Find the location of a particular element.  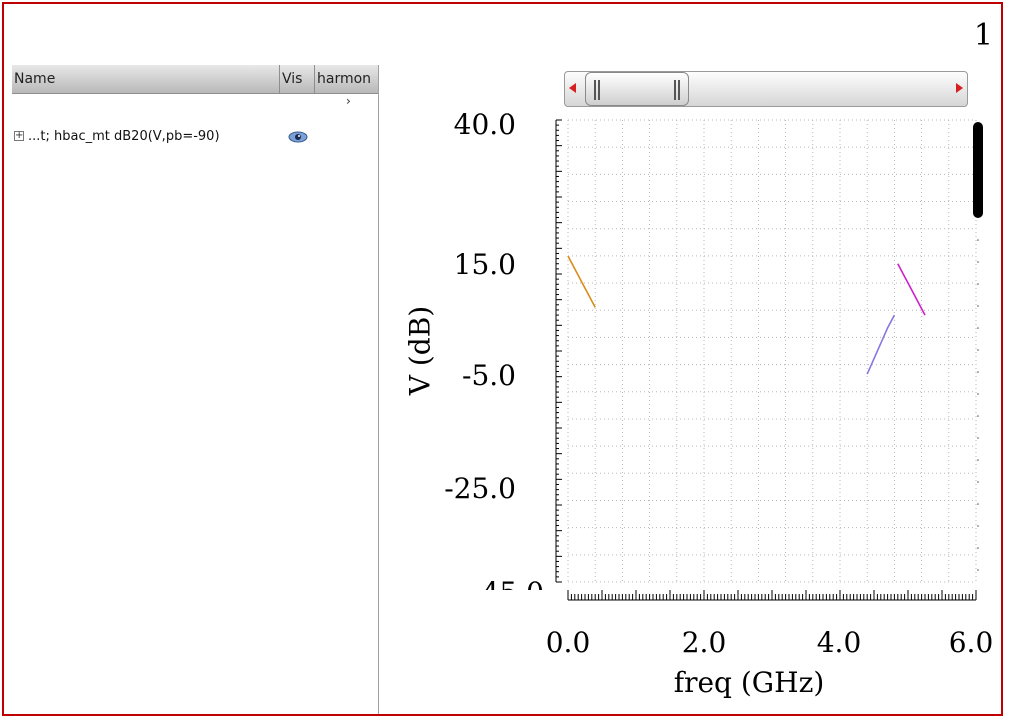

eye-icon is located at coordinates (298, 140).